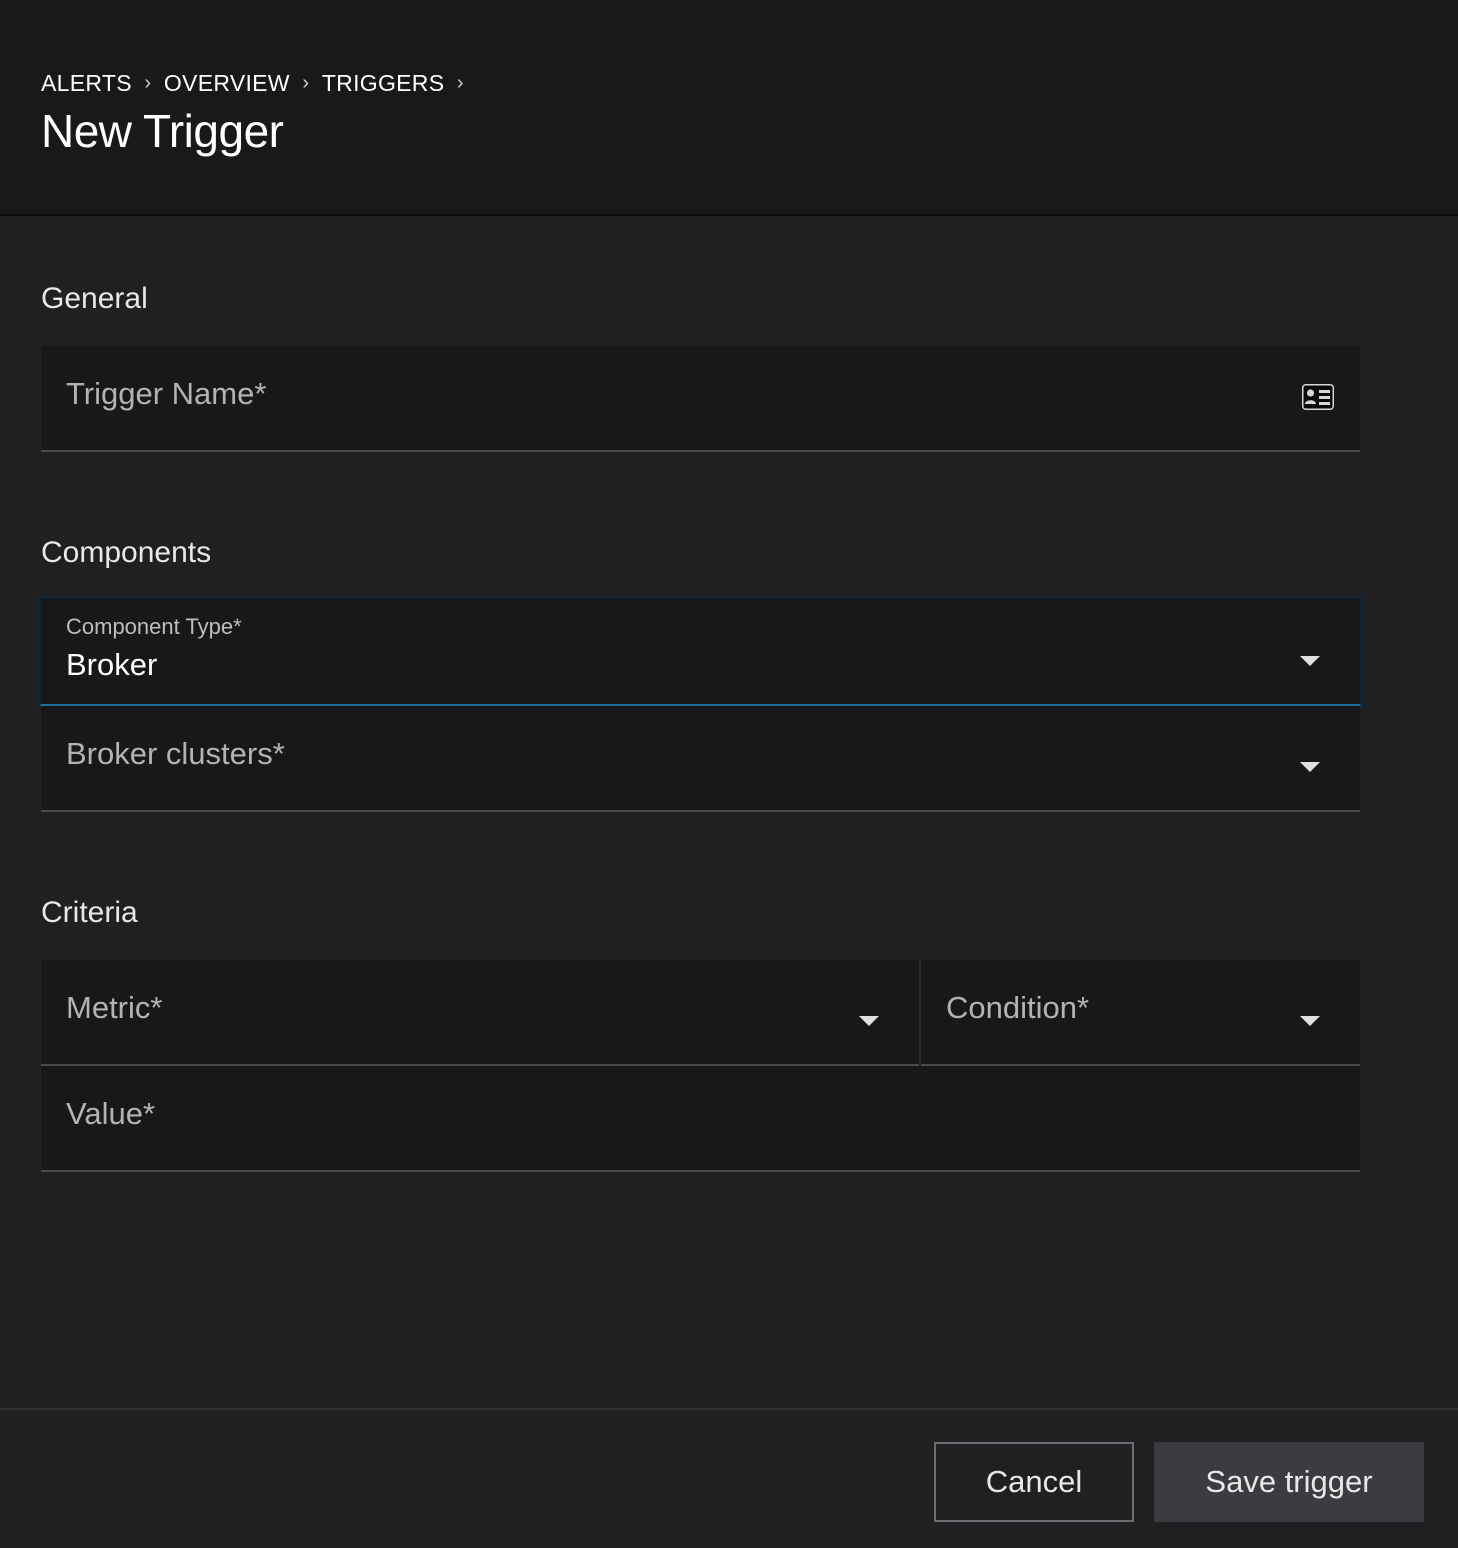  Describe the element at coordinates (111, 1113) in the screenshot. I see `value-placeholder: Value*` at that location.